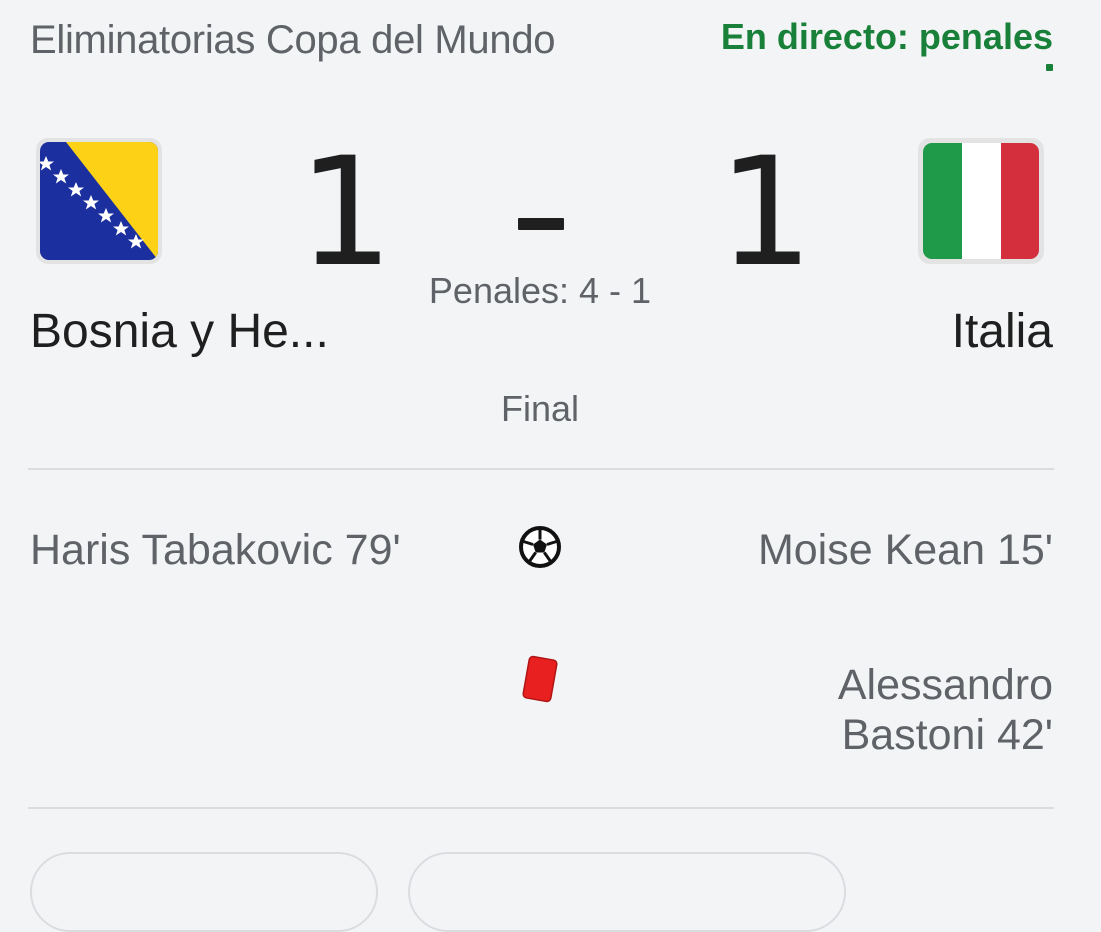  What do you see at coordinates (981, 201) in the screenshot?
I see `italy-flag-icon` at bounding box center [981, 201].